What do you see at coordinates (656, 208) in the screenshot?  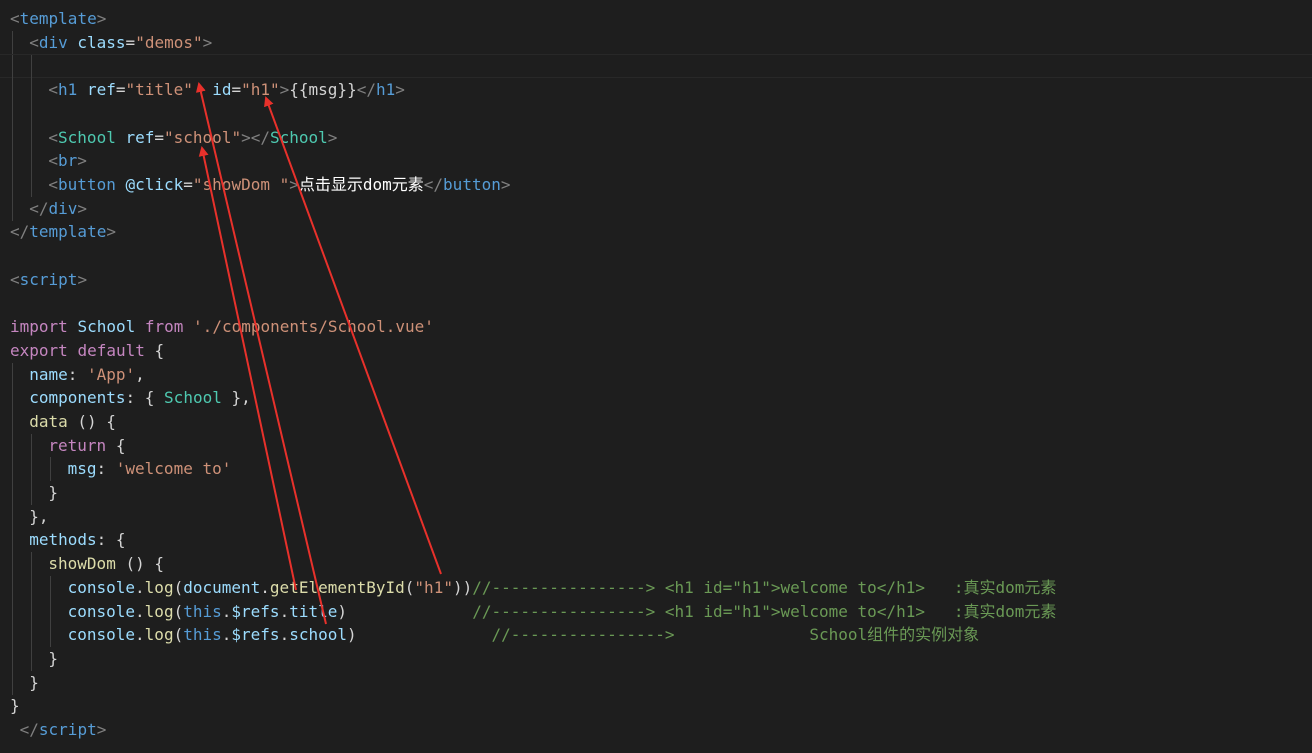 I see `code-line: </div>` at bounding box center [656, 208].